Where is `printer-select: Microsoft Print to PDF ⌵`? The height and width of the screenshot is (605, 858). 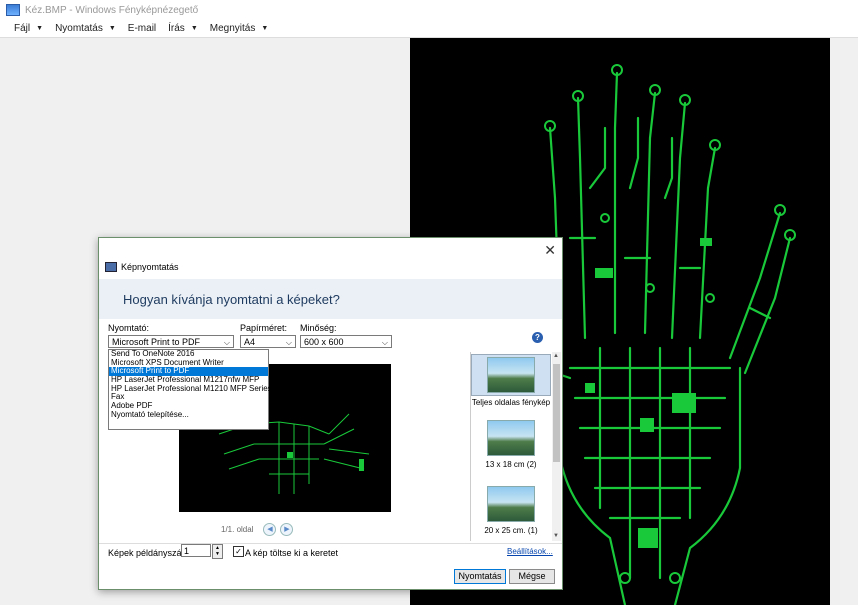
printer-select: Microsoft Print to PDF ⌵ is located at coordinates (171, 341).